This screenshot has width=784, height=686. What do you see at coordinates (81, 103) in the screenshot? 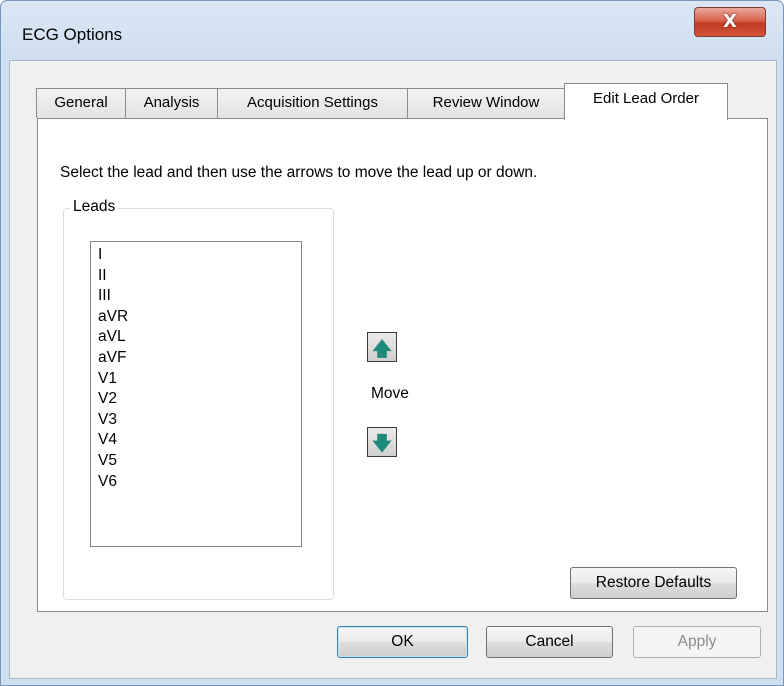
I see `tab-general: General` at bounding box center [81, 103].